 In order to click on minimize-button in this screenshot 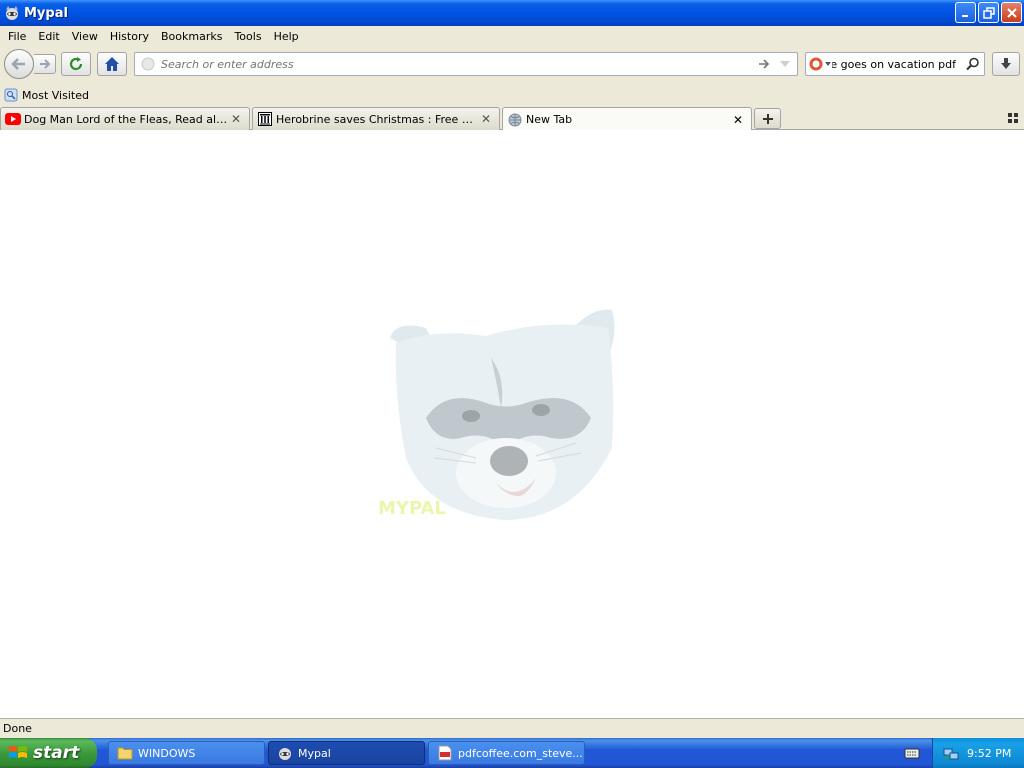, I will do `click(965, 12)`.